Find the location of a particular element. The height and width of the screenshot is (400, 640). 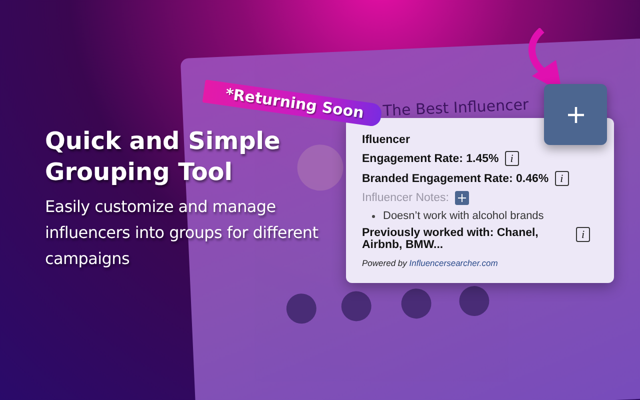

headline: Quick and Simple Grouping Tool is located at coordinates (163, 157).